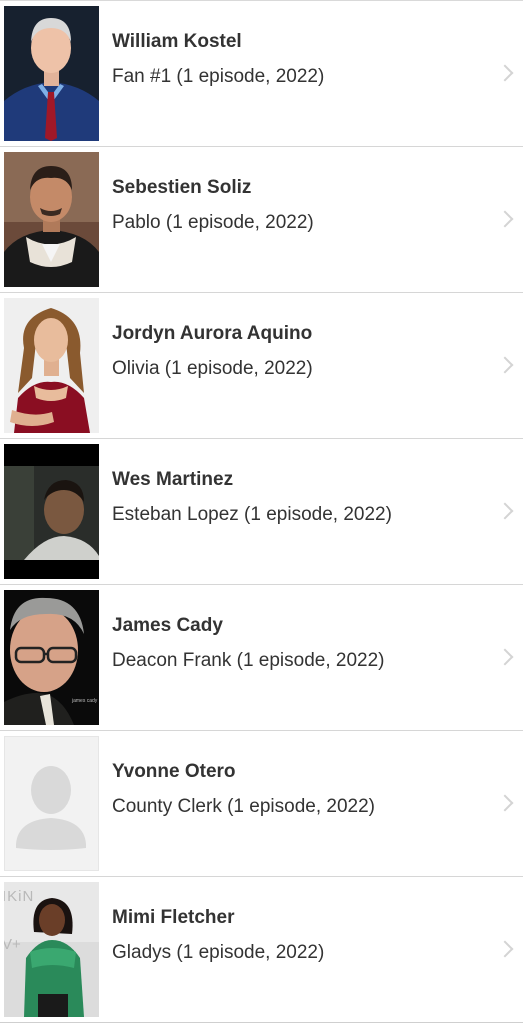 The height and width of the screenshot is (1024, 523). I want to click on actor-name: Yvonne Otero, so click(174, 771).